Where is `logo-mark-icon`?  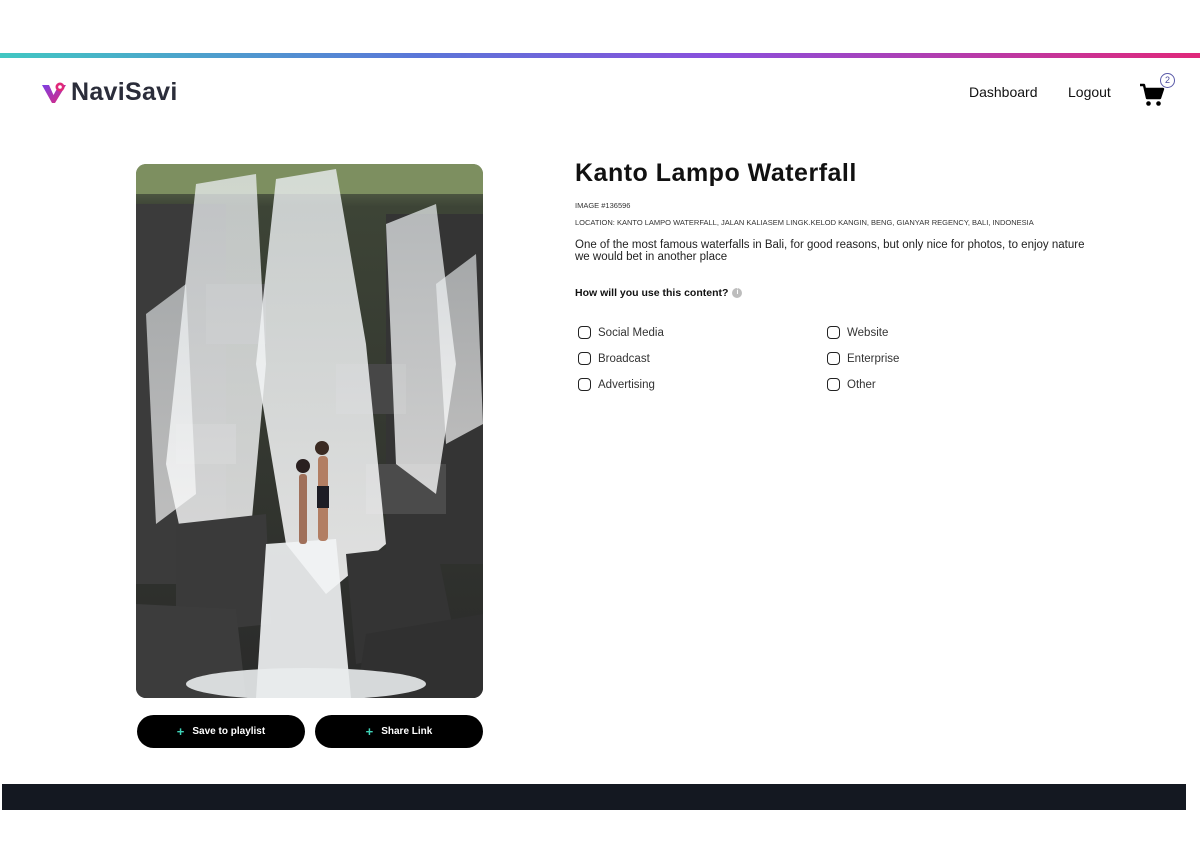 logo-mark-icon is located at coordinates (54, 92).